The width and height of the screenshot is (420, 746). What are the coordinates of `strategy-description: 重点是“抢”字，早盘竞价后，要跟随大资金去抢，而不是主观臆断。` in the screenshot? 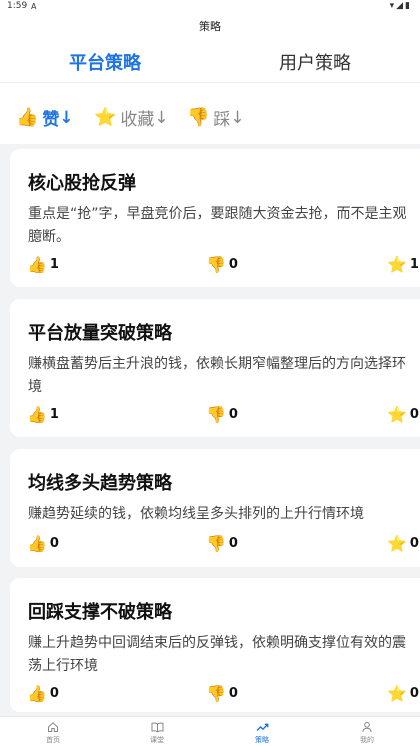 It's located at (217, 225).